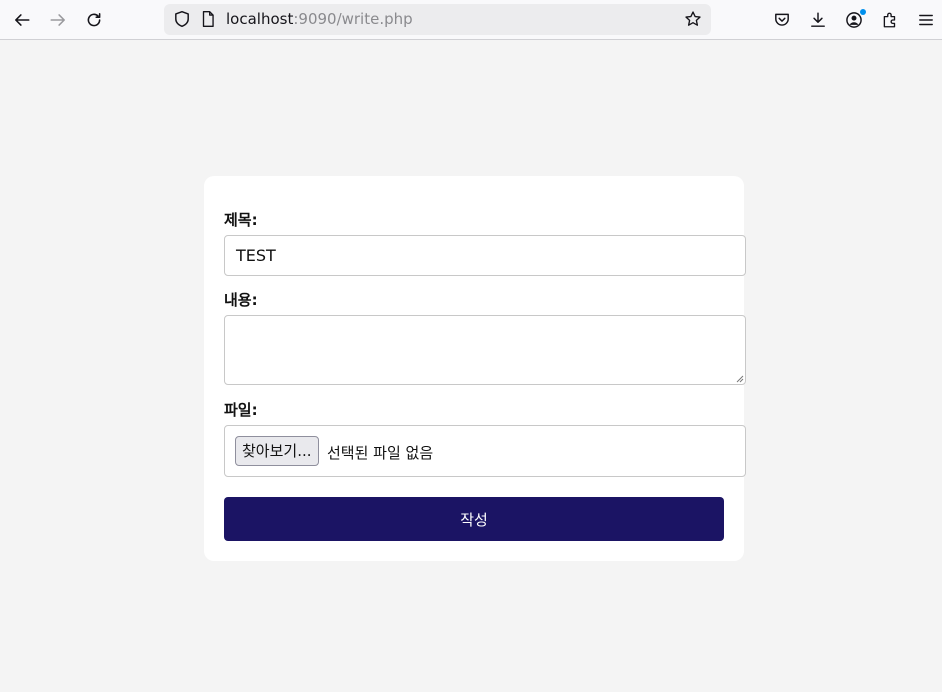 The image size is (942, 692). I want to click on download-icon, so click(818, 20).